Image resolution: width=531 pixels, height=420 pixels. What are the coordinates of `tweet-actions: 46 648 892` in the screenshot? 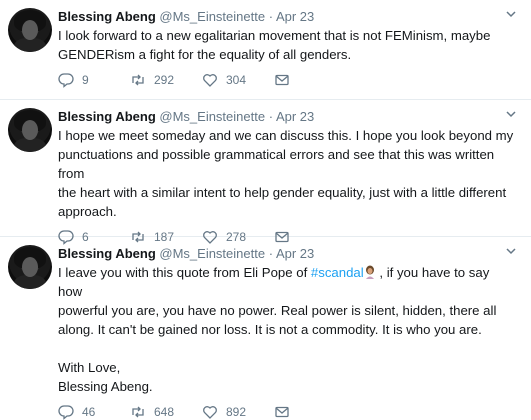 It's located at (287, 412).